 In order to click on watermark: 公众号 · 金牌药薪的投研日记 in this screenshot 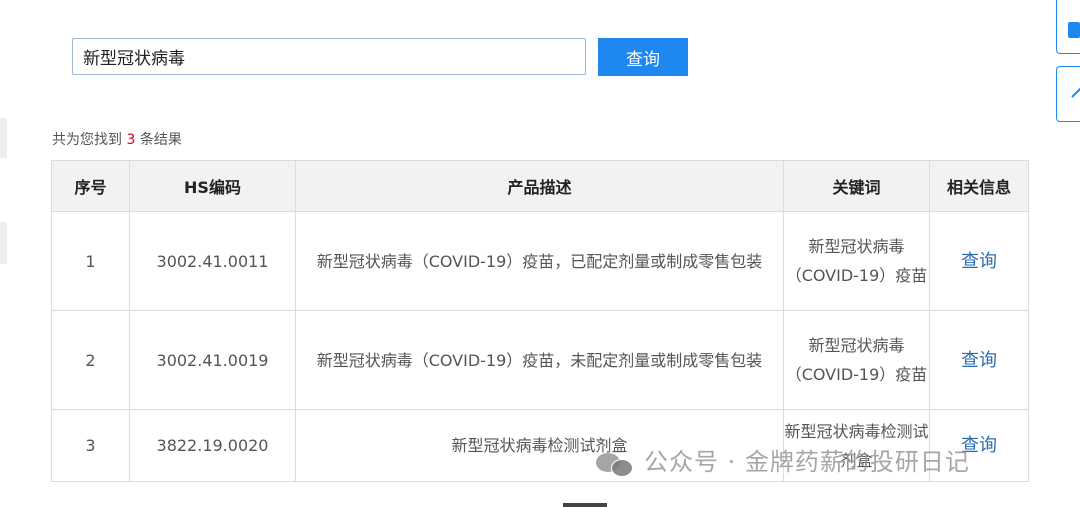, I will do `click(783, 459)`.